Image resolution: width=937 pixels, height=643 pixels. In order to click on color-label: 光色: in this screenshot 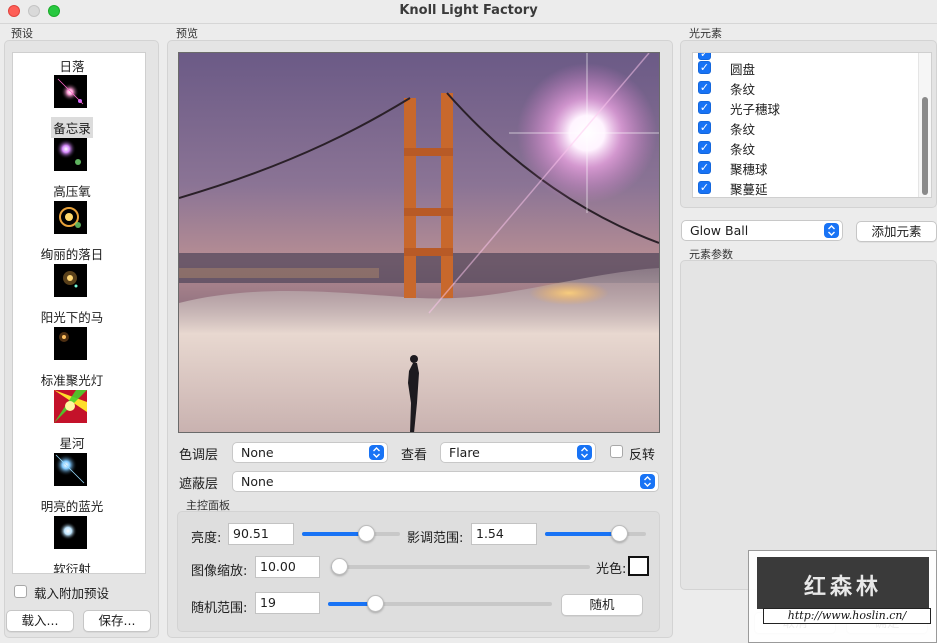, I will do `click(611, 569)`.